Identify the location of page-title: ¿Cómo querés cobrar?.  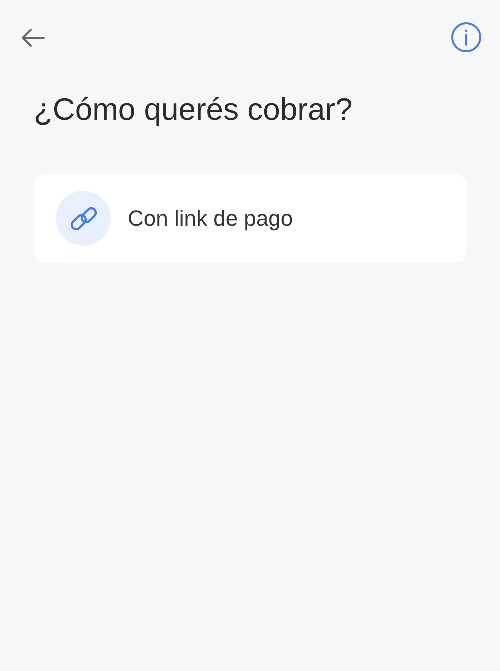
(194, 110).